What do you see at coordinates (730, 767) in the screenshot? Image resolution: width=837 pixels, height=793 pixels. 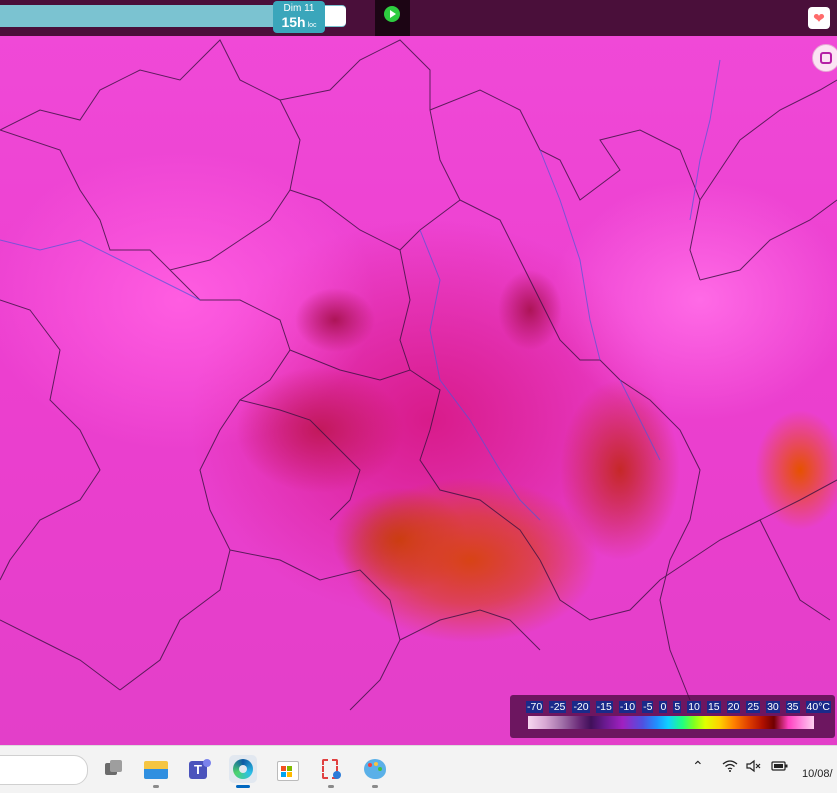 I see `wifi-icon` at bounding box center [730, 767].